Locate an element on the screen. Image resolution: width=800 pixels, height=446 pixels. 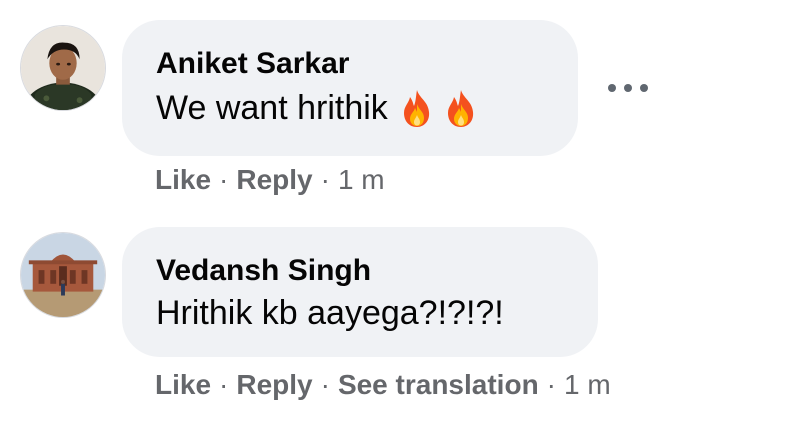
comment-text-content: Hrithik kb aayega?!?!?! is located at coordinates (330, 313).